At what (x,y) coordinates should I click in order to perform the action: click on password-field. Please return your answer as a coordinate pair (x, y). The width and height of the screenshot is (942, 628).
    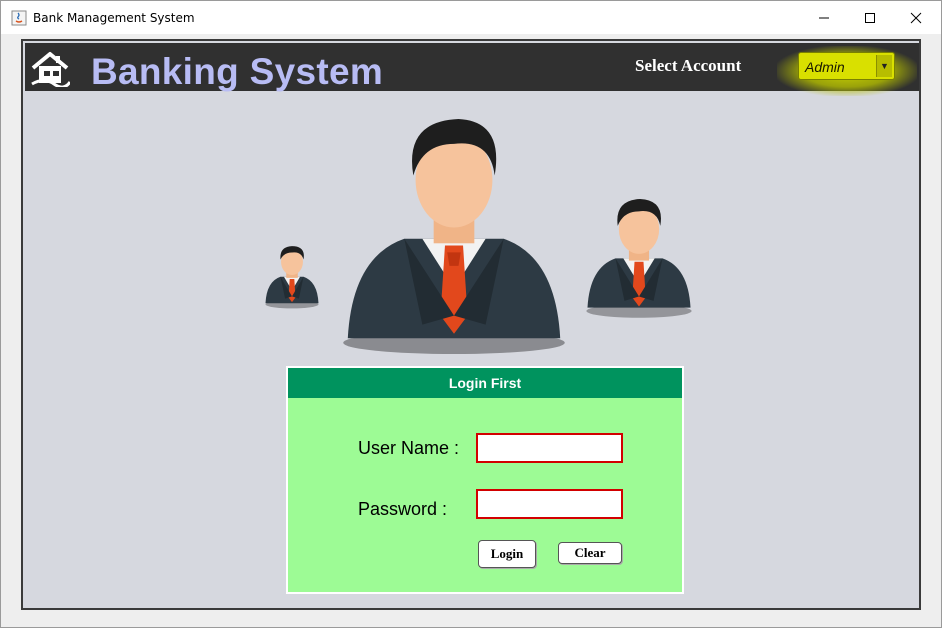
    Looking at the image, I should click on (549, 504).